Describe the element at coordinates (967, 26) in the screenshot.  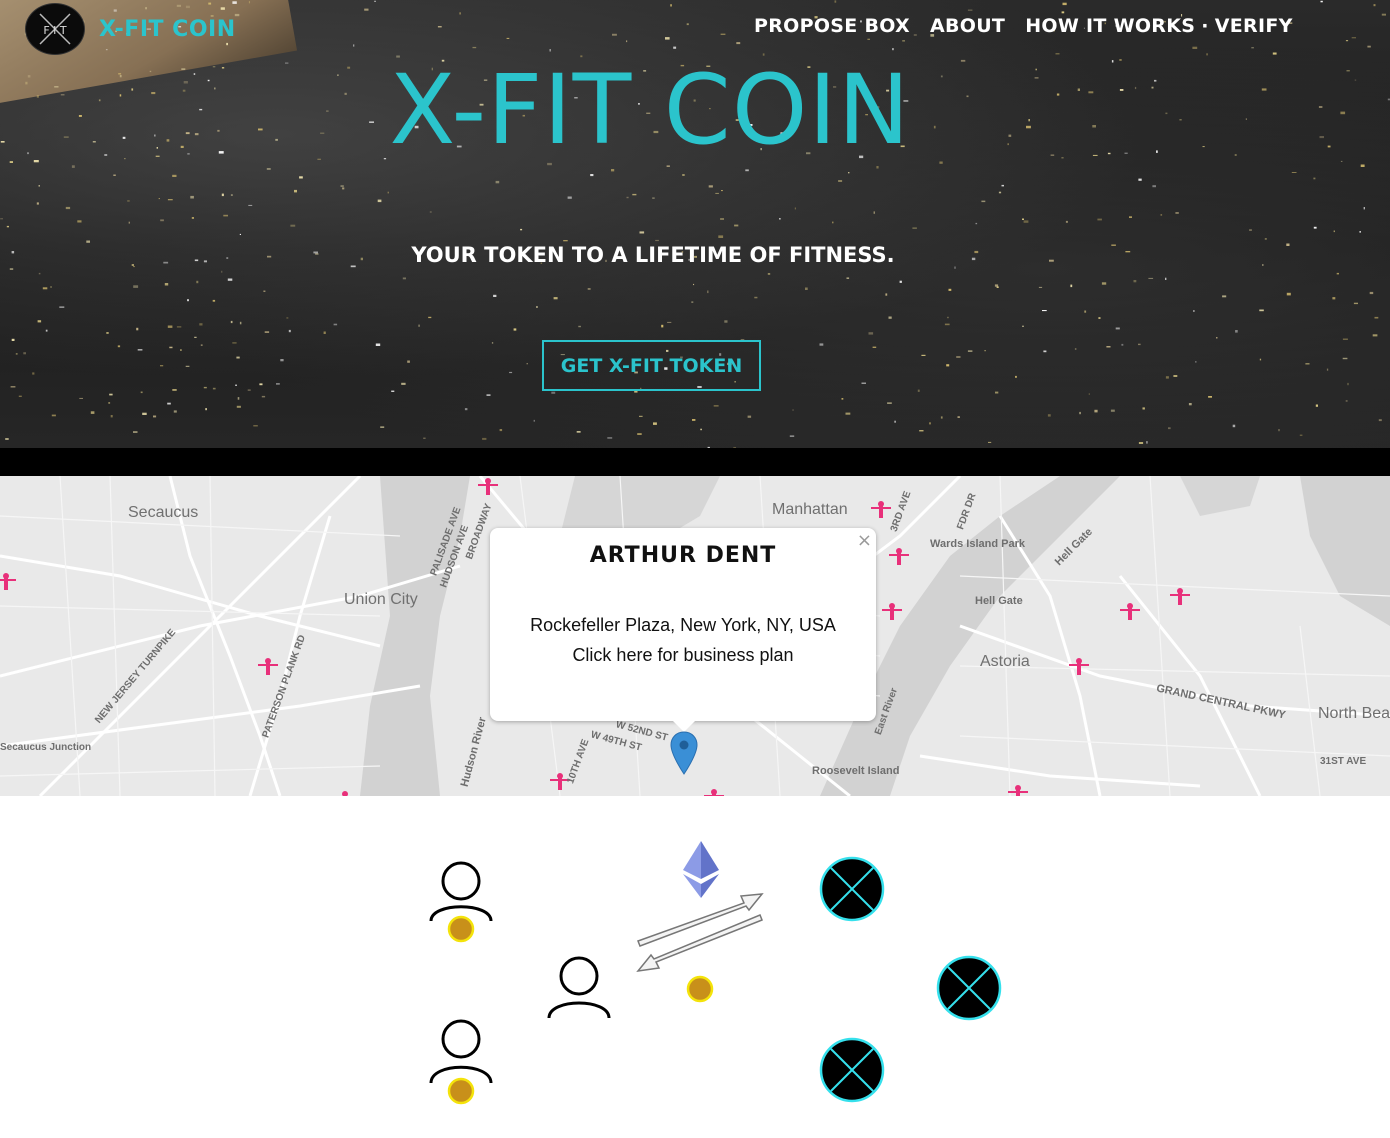
I see `nav-about: ABOUT` at that location.